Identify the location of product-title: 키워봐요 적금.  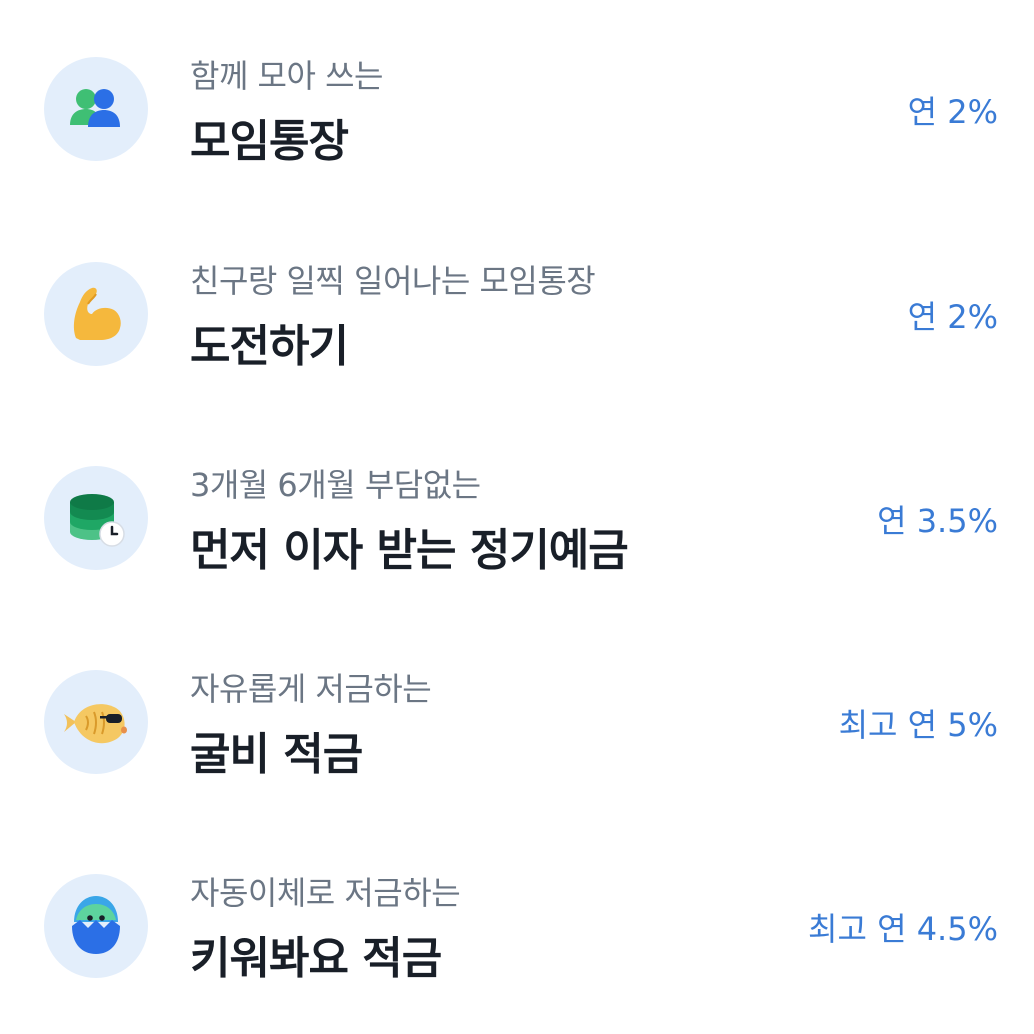
(316, 958).